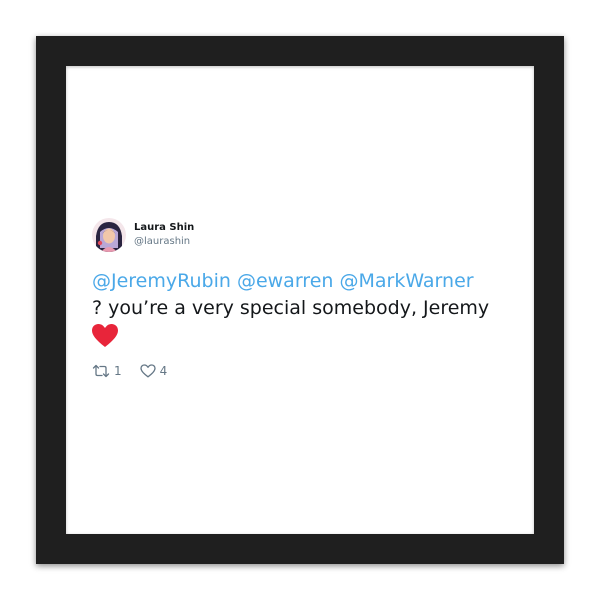 This screenshot has height=600, width=600. Describe the element at coordinates (147, 371) in the screenshot. I see `heart-outline-icon` at that location.